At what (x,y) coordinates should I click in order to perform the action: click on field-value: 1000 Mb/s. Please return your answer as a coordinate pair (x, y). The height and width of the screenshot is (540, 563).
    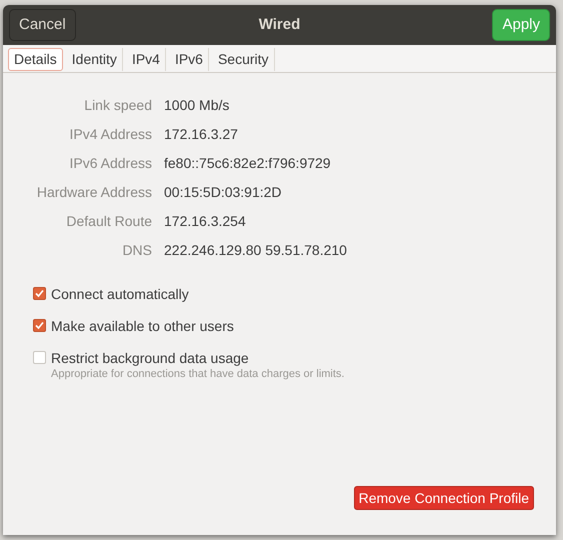
    Looking at the image, I should click on (197, 105).